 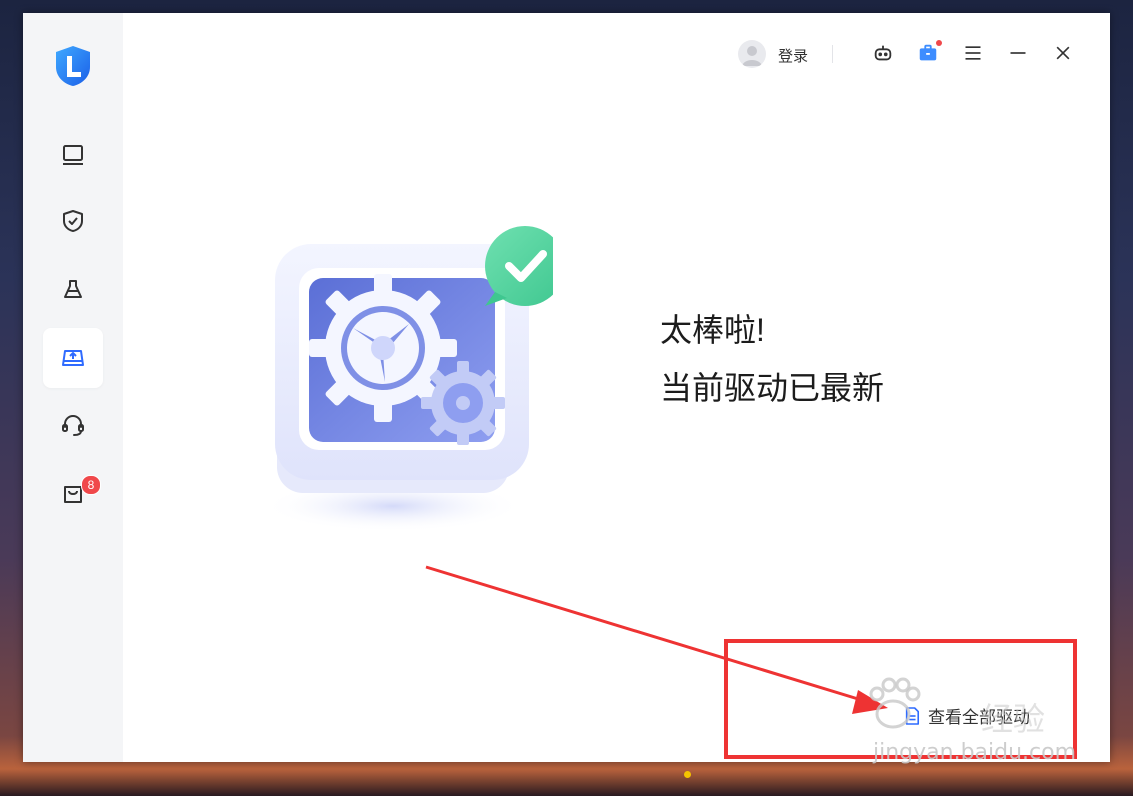 I want to click on sidebar-item-security, so click(x=73, y=221).